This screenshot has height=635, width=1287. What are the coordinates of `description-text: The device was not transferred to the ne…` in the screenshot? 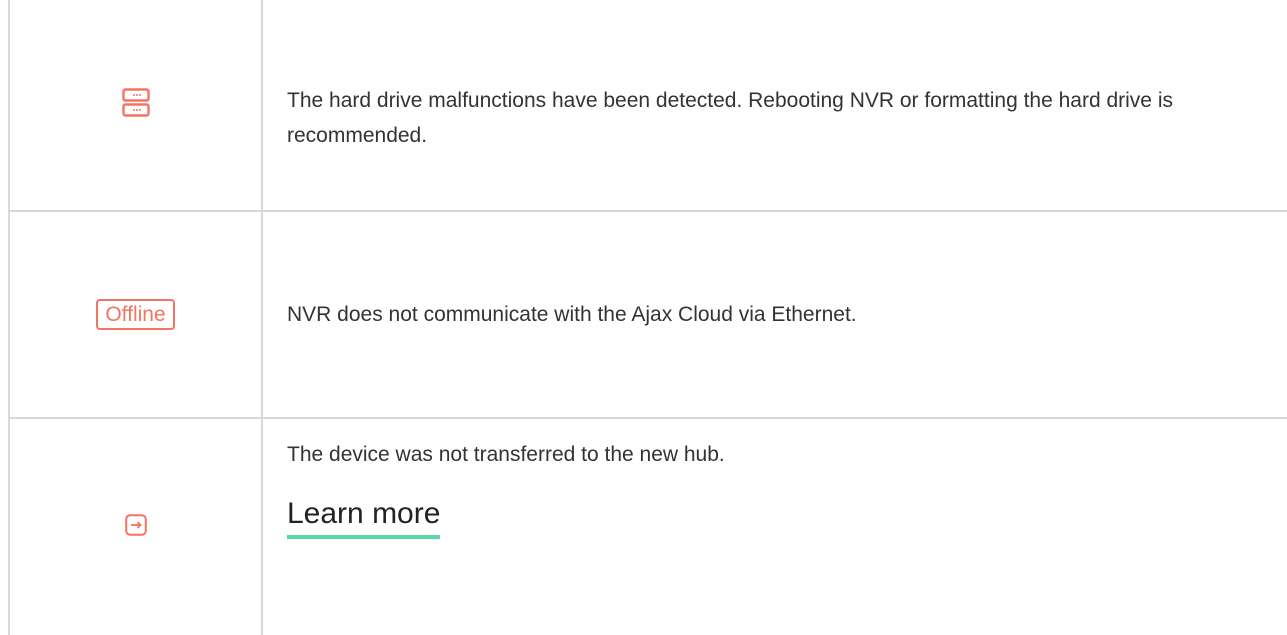 It's located at (506, 454).